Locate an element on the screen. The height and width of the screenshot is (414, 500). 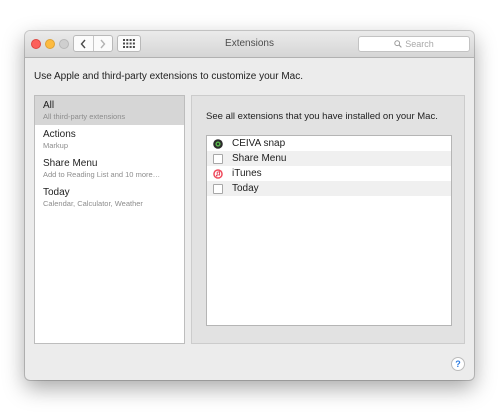
search-field: Search is located at coordinates (414, 44).